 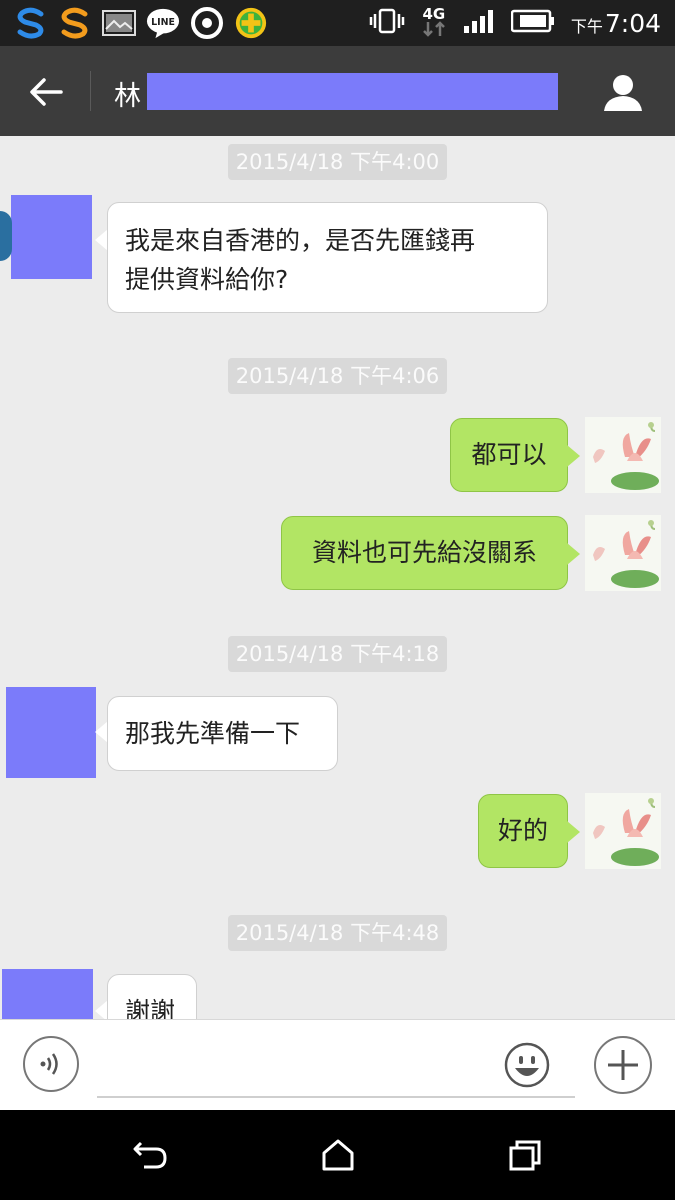 I want to click on back-arrow-icon, so click(x=46, y=92).